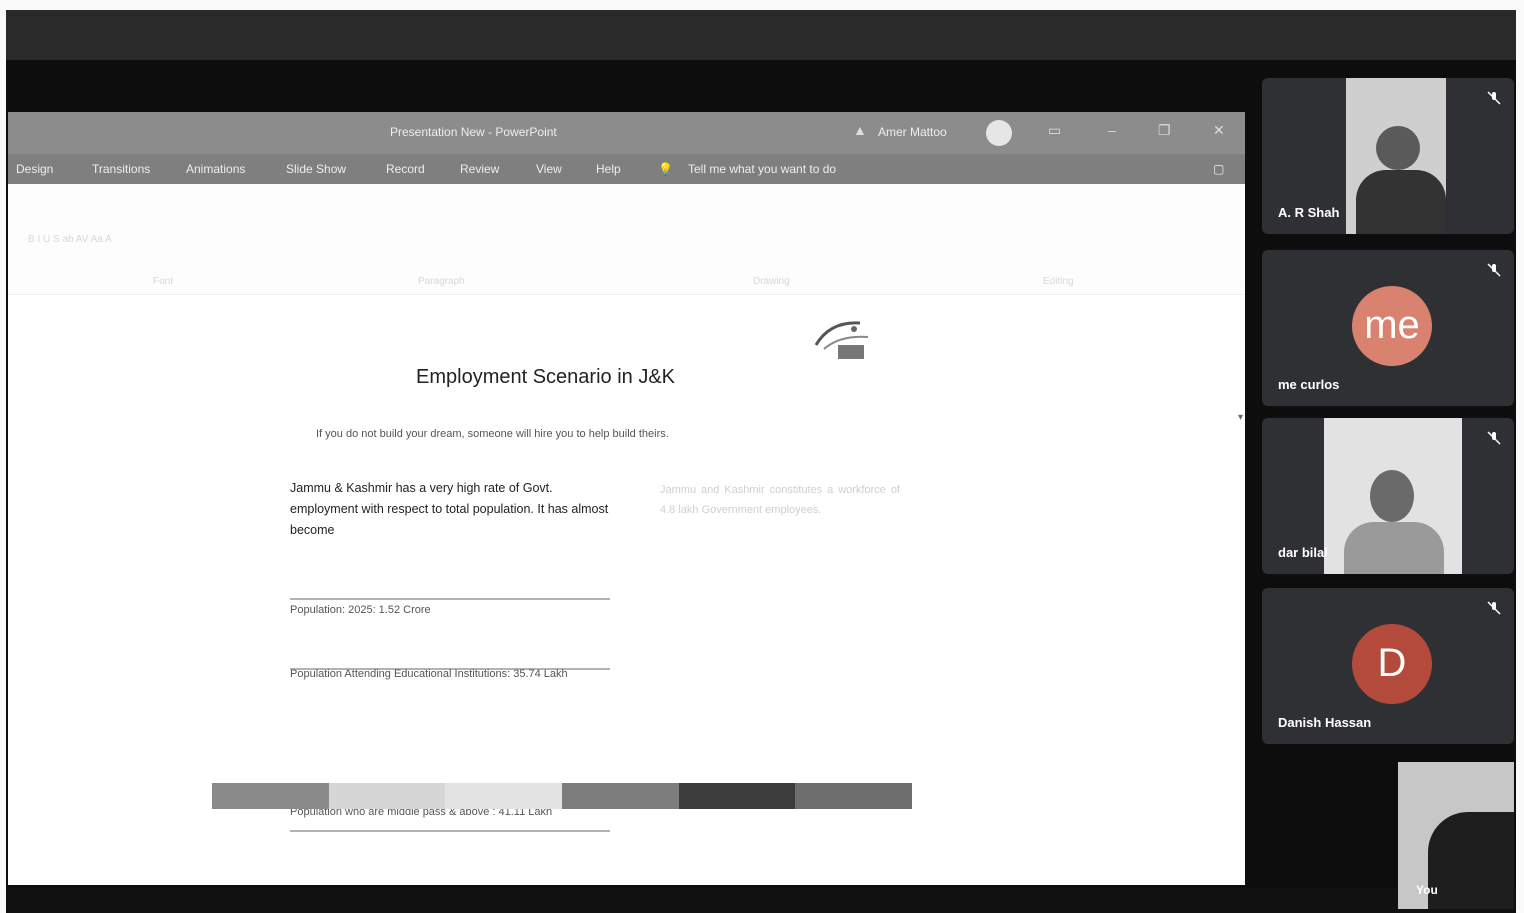 The image size is (1524, 913). I want to click on tab-design: Design, so click(34, 169).